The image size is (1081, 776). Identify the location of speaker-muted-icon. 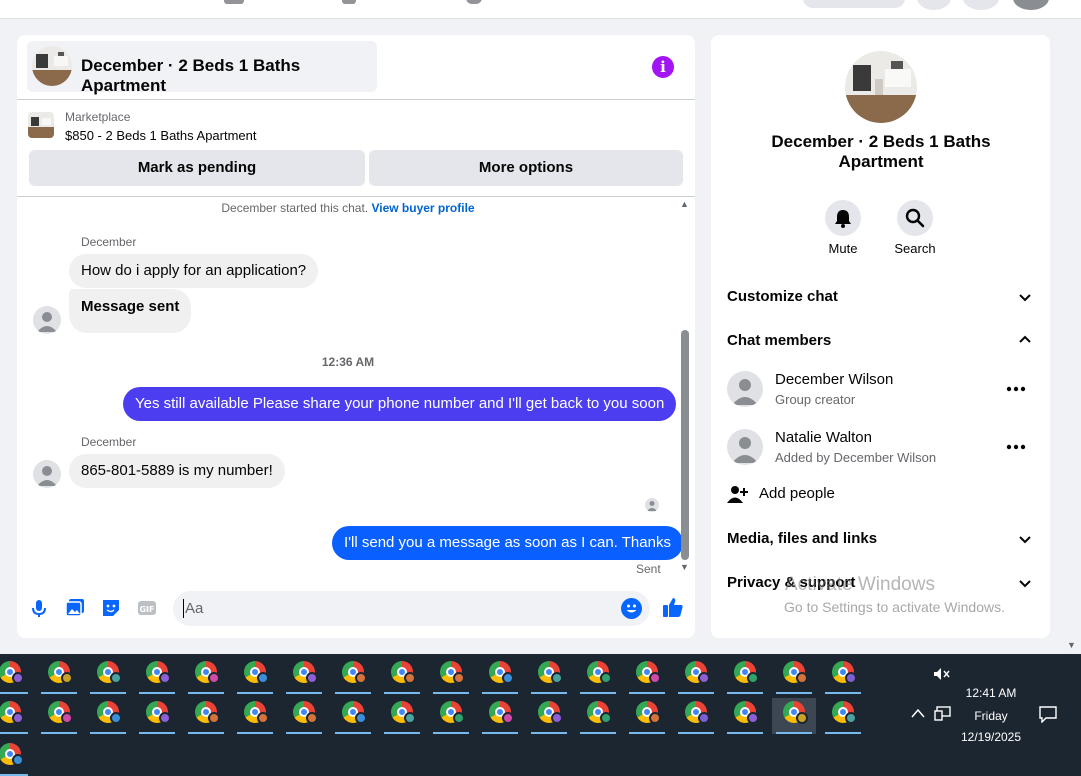
(942, 674).